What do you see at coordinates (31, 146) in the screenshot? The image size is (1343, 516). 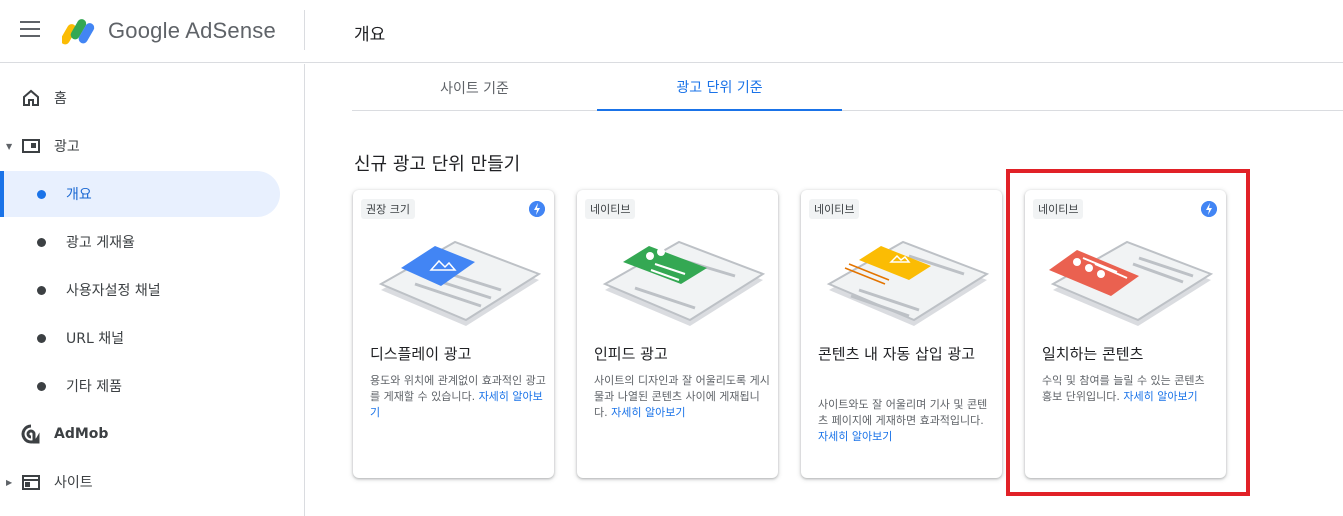 I see `ads-icon` at bounding box center [31, 146].